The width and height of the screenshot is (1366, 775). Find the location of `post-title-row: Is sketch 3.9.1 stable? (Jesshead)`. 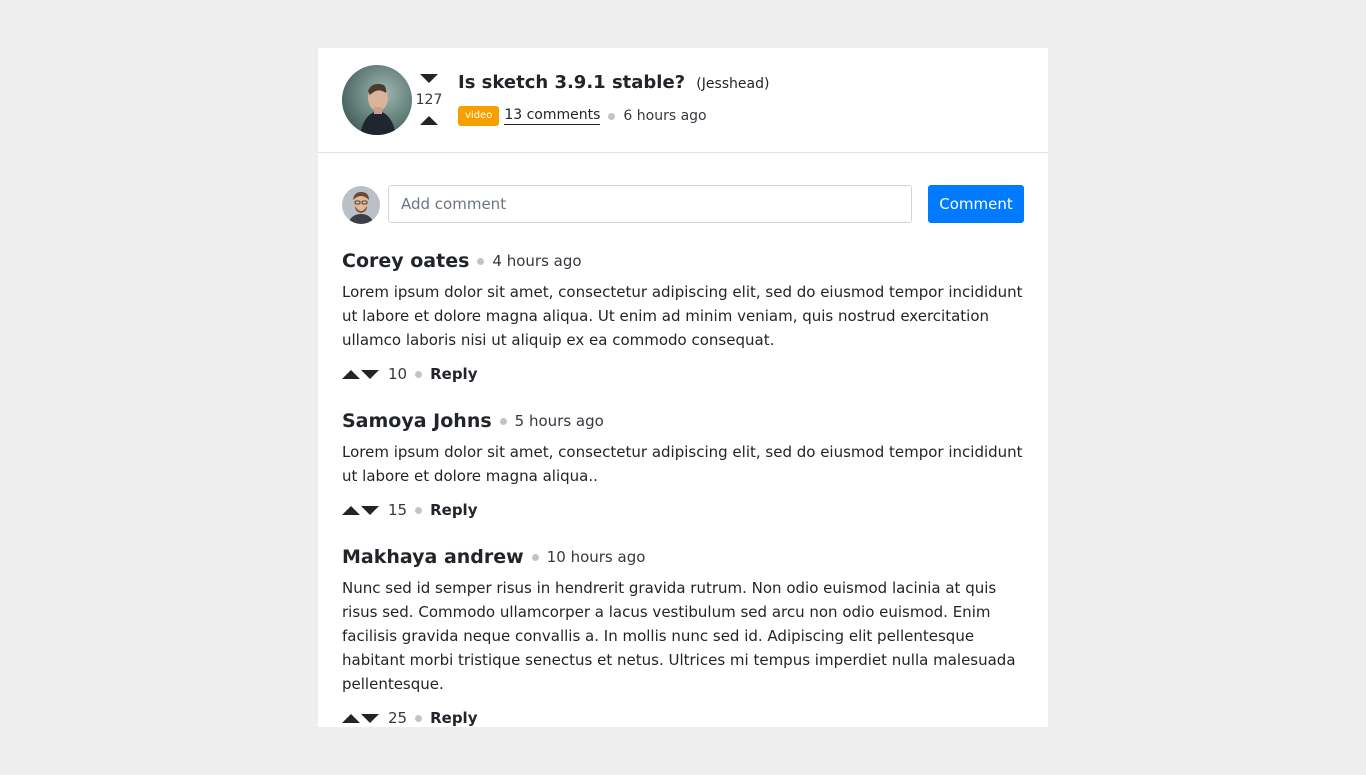

post-title-row: Is sketch 3.9.1 stable? (Jesshead) is located at coordinates (613, 82).